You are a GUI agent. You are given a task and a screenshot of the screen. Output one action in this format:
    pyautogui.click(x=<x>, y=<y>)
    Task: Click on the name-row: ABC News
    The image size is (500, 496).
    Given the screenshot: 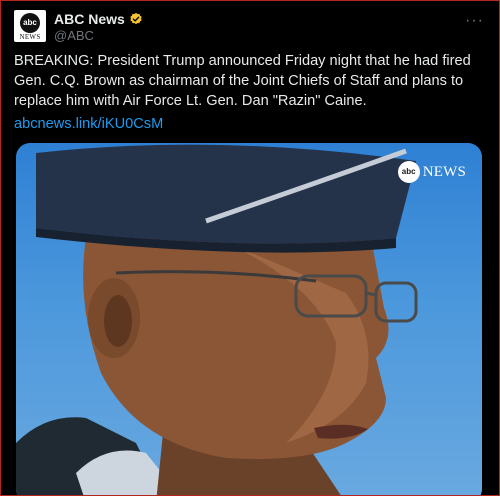 What is the action you would take?
    pyautogui.click(x=98, y=19)
    